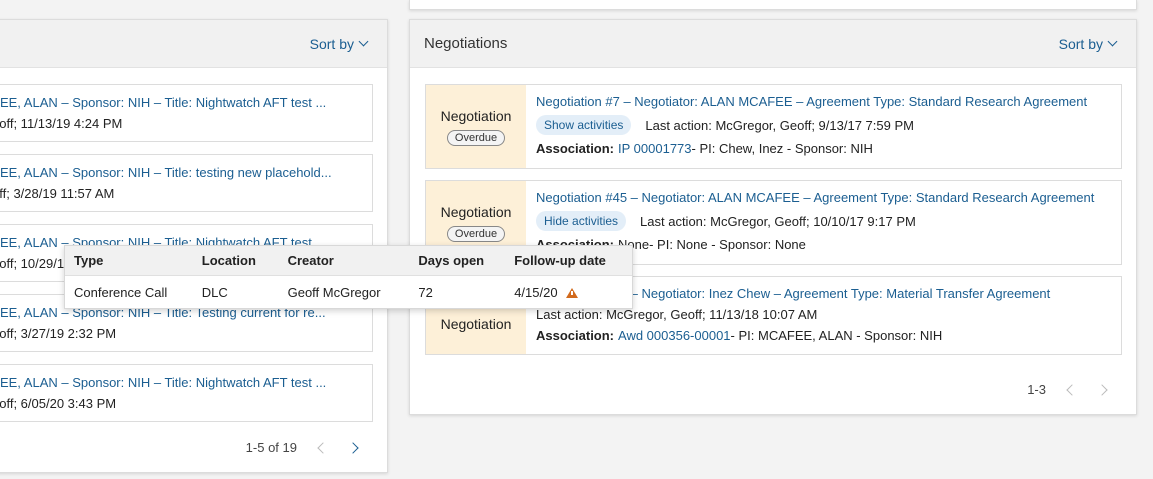 The height and width of the screenshot is (479, 1153). I want to click on warning-icon, so click(571, 292).